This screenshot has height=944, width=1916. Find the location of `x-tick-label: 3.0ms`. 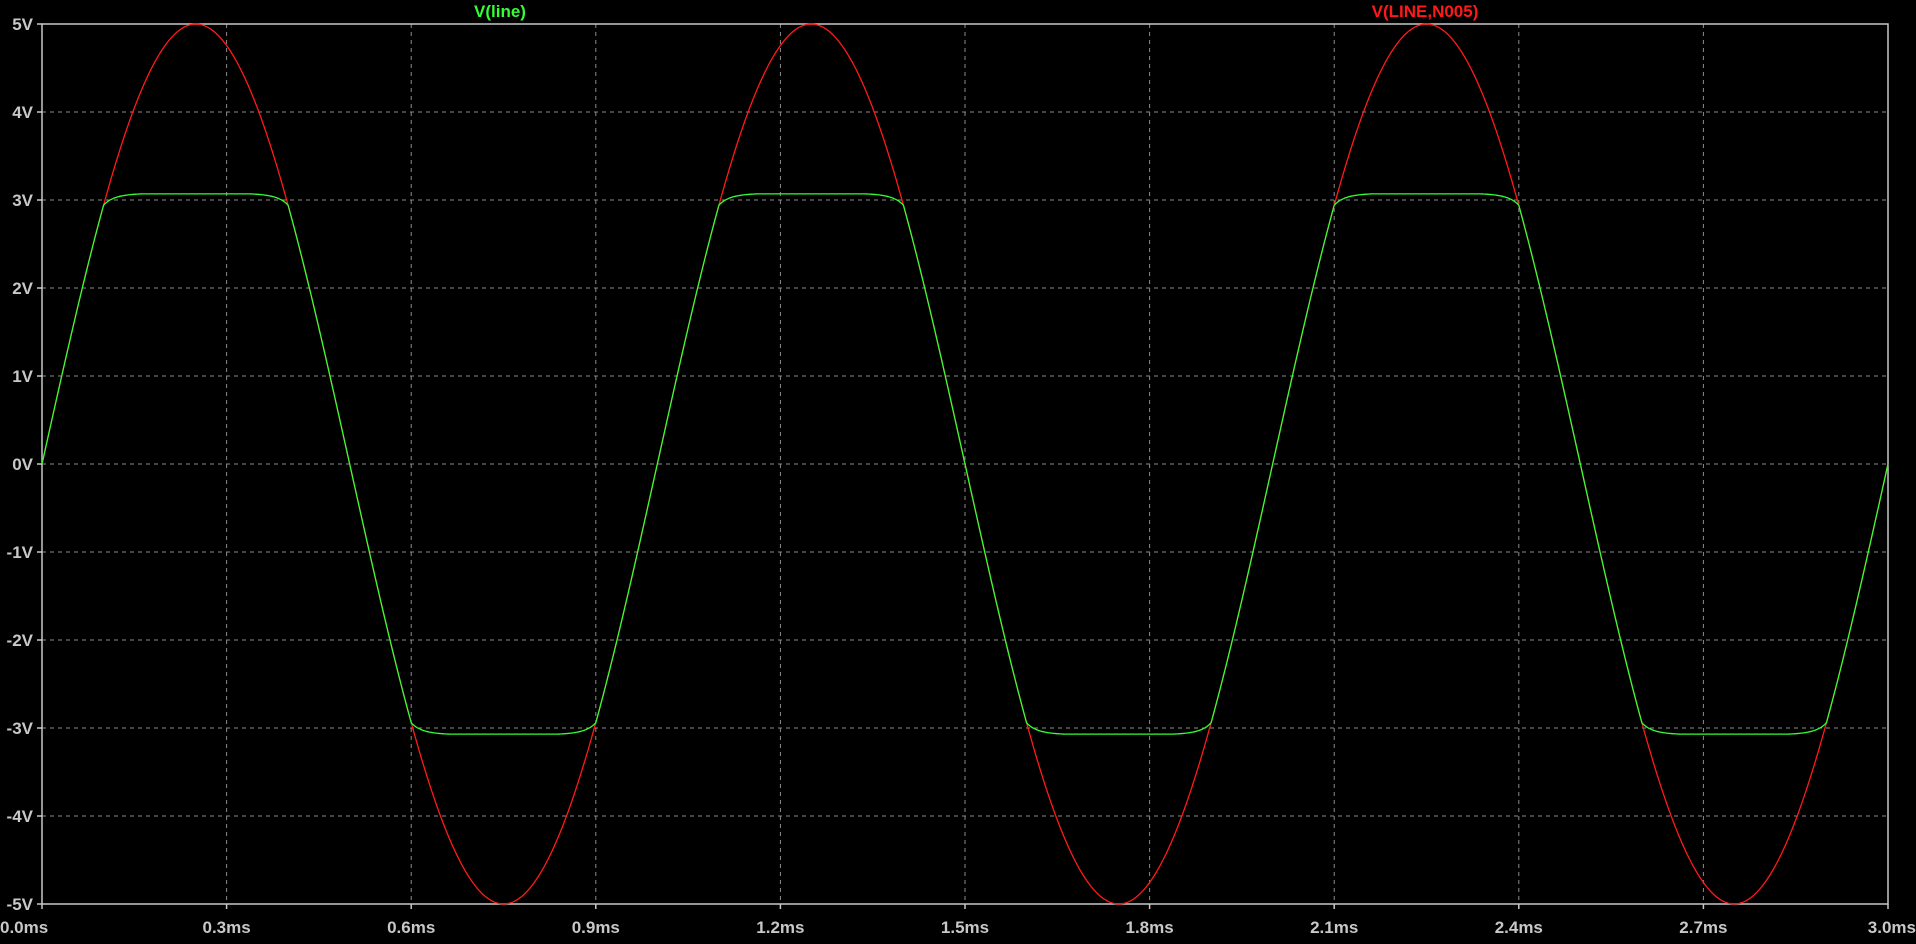

x-tick-label: 3.0ms is located at coordinates (1892, 927).